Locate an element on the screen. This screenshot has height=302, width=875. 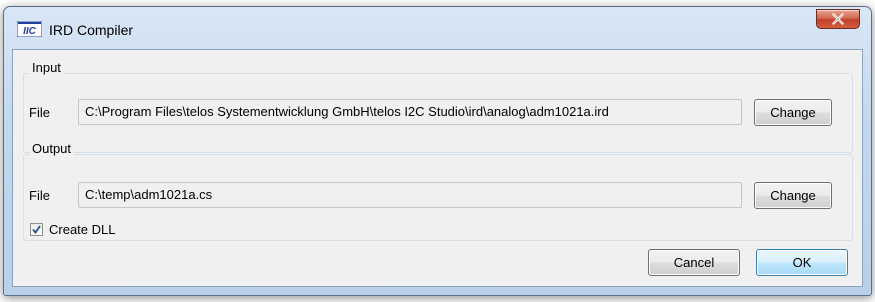
title-bar: IIC IRD Compiler is located at coordinates (437, 28).